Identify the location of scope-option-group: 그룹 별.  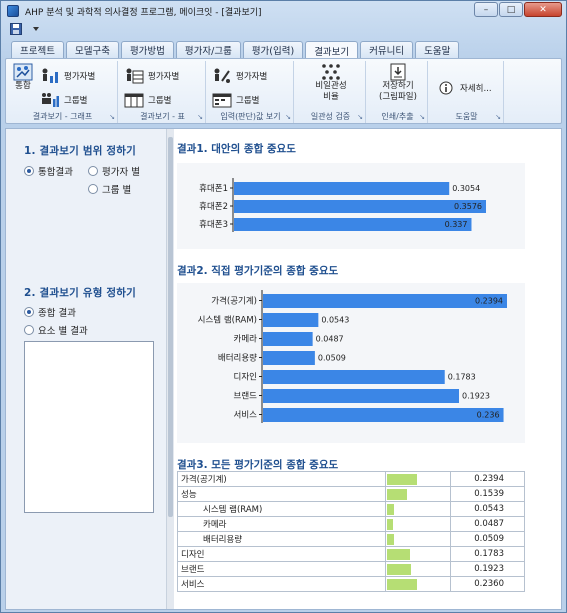
(109, 189).